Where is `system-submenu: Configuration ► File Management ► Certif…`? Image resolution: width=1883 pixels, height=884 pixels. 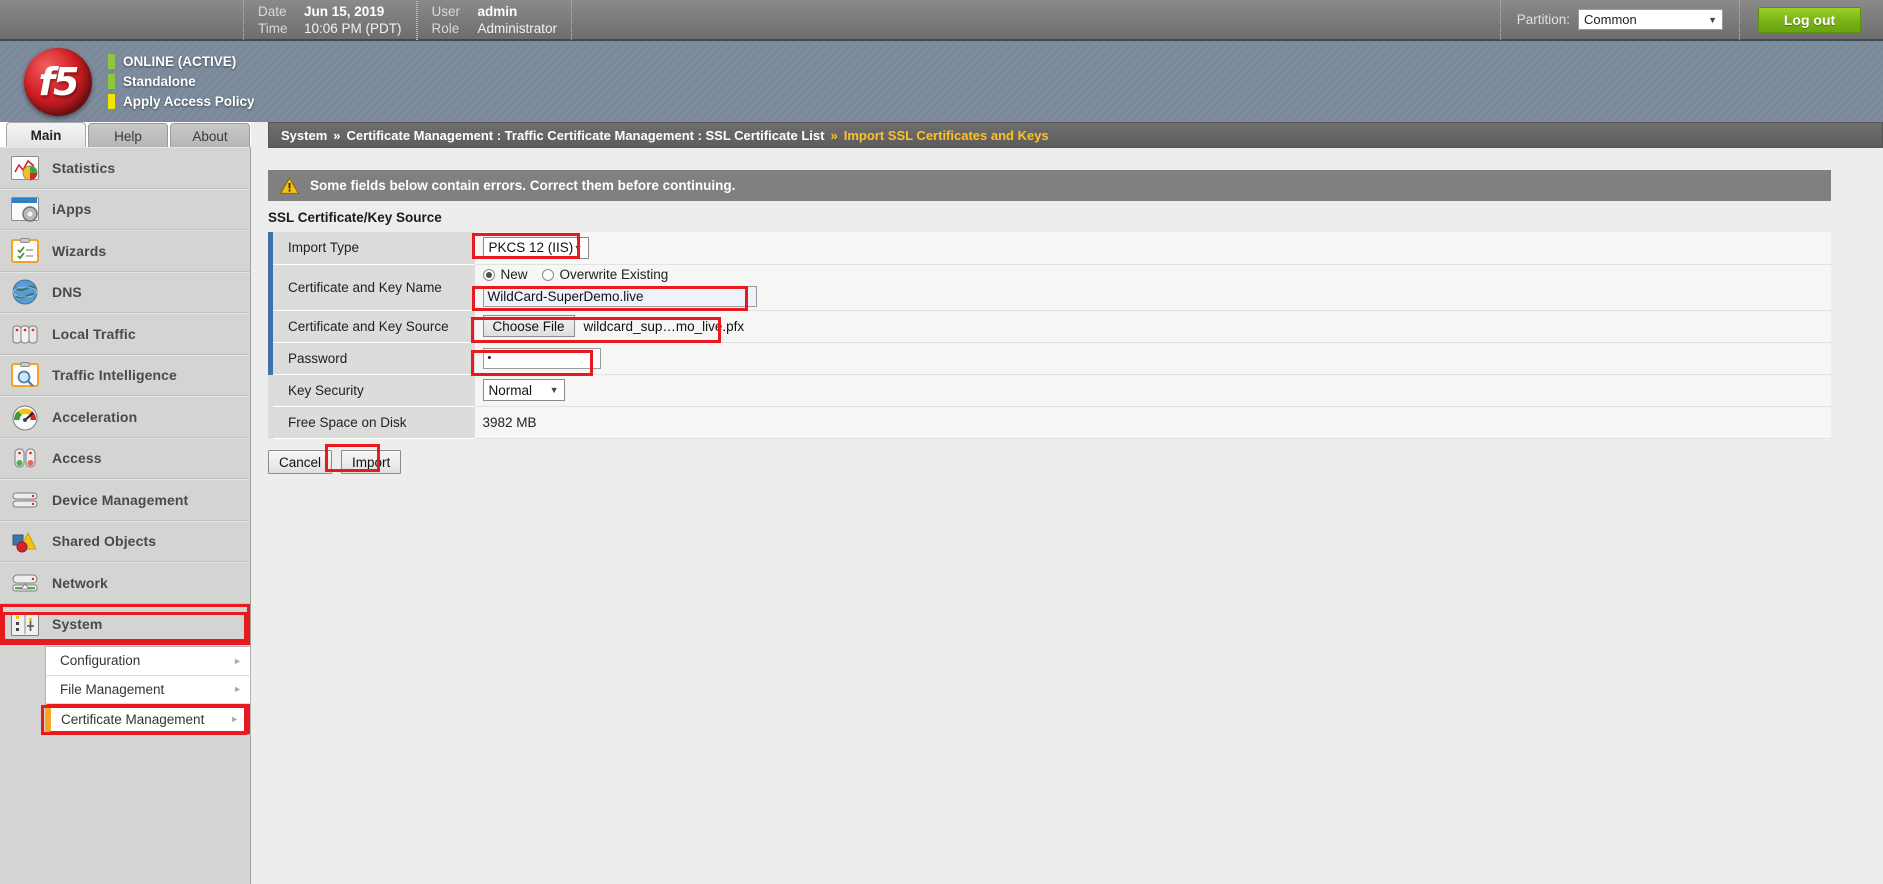 system-submenu: Configuration ► File Management ► Certif… is located at coordinates (148, 690).